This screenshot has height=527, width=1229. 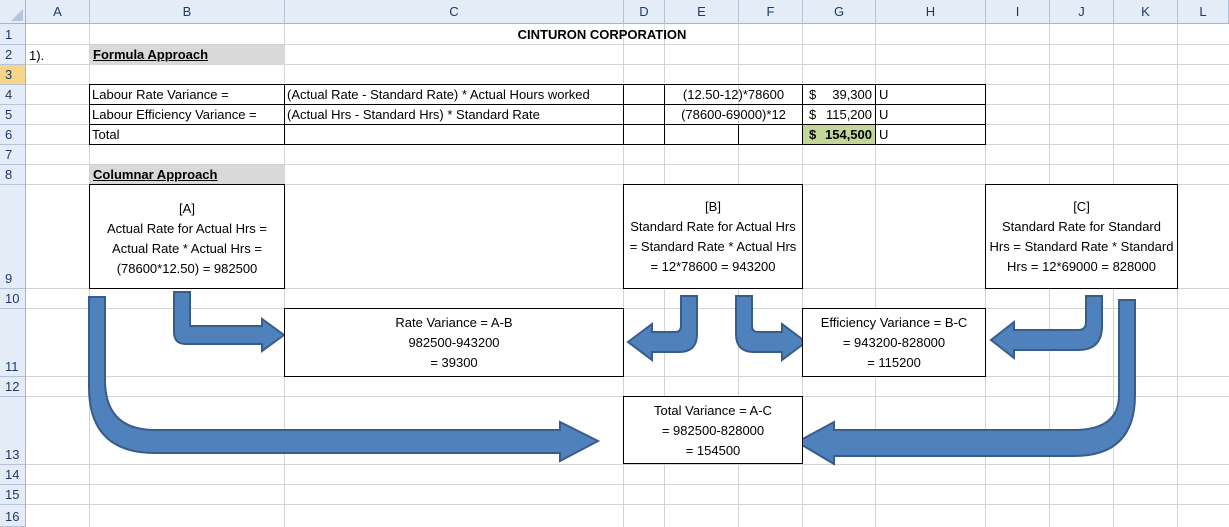 I want to click on box-c-line3: Hrs = Standard Rate * Standard, so click(x=1081, y=246).